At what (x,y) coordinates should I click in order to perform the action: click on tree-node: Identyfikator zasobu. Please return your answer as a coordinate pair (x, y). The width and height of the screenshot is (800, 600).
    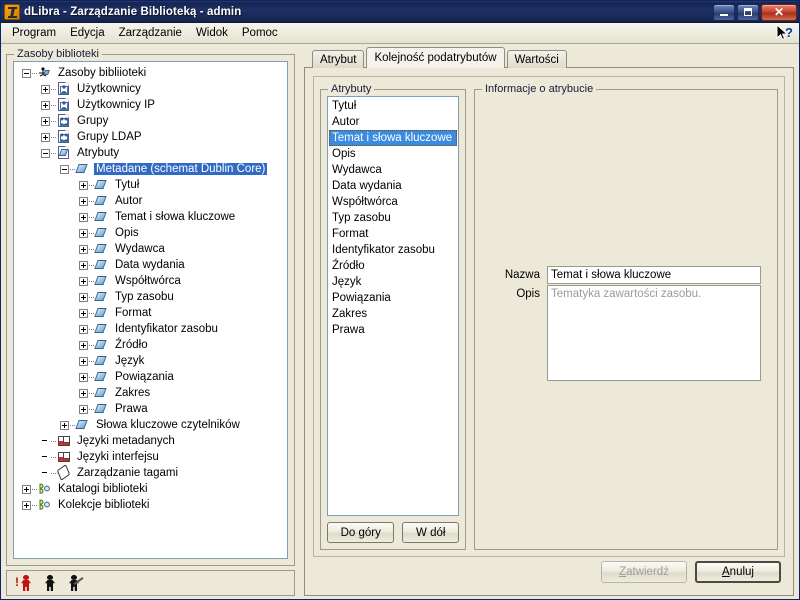
    Looking at the image, I should click on (150, 329).